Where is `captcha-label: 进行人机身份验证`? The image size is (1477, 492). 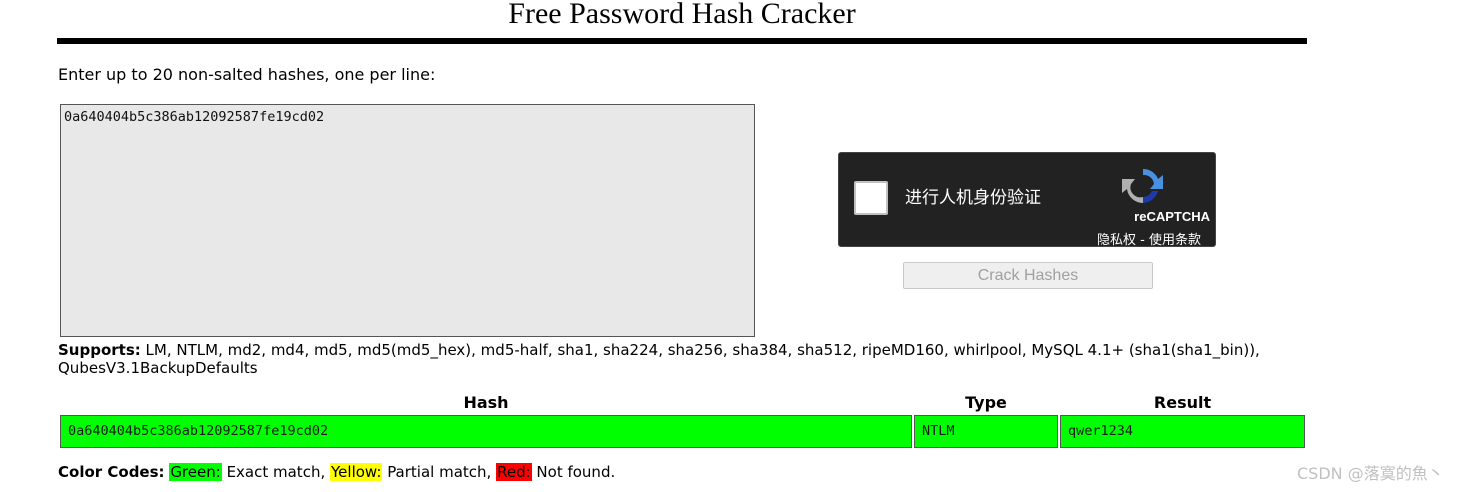 captcha-label: 进行人机身份验证 is located at coordinates (973, 198).